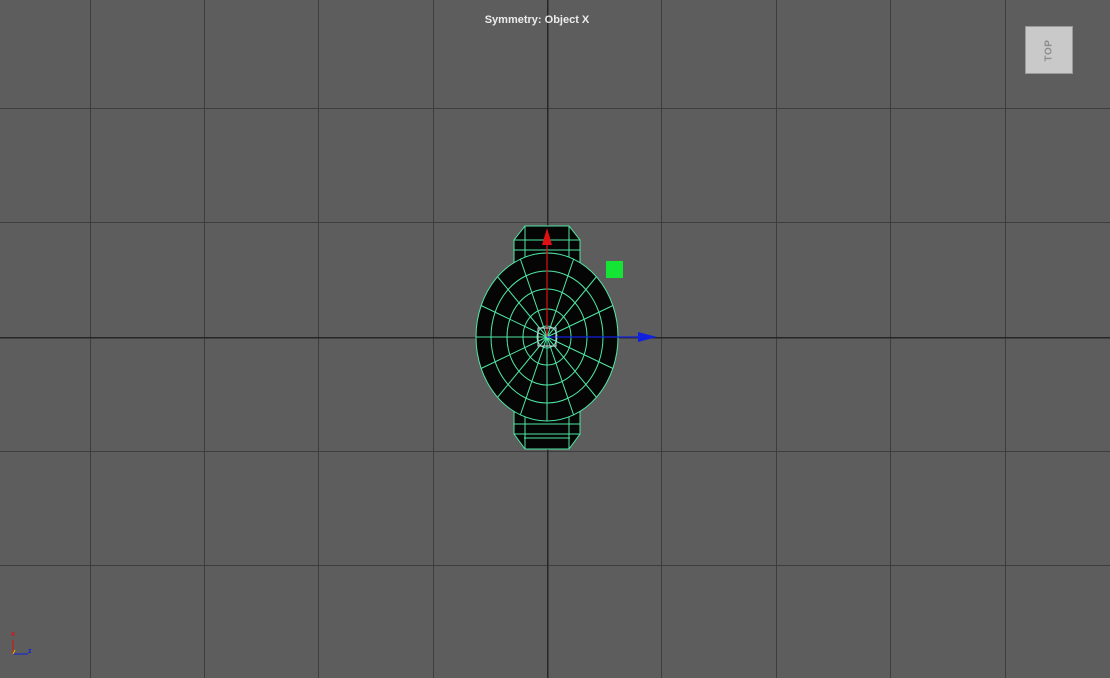 The height and width of the screenshot is (678, 1110). What do you see at coordinates (537, 20) in the screenshot?
I see `symmetry-label: Symmetry: Object X` at bounding box center [537, 20].